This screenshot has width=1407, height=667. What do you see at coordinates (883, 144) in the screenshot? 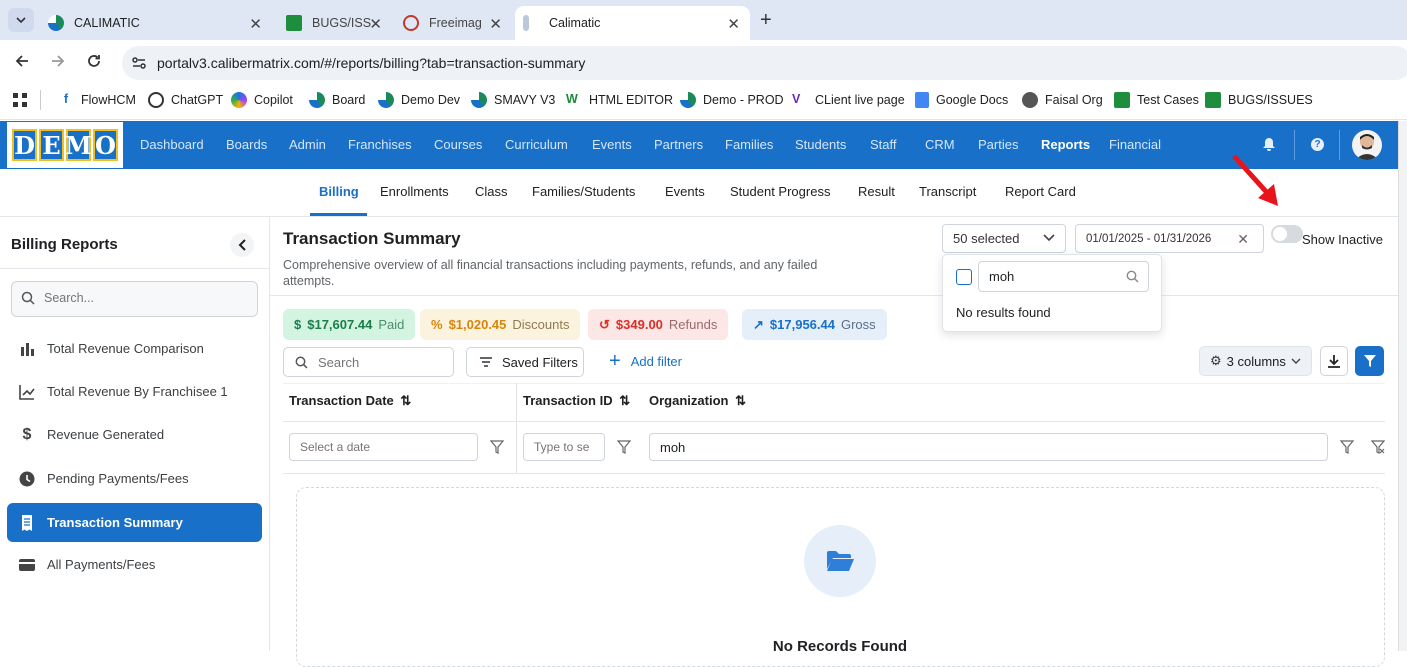
I see `nav-staff: Staff` at bounding box center [883, 144].